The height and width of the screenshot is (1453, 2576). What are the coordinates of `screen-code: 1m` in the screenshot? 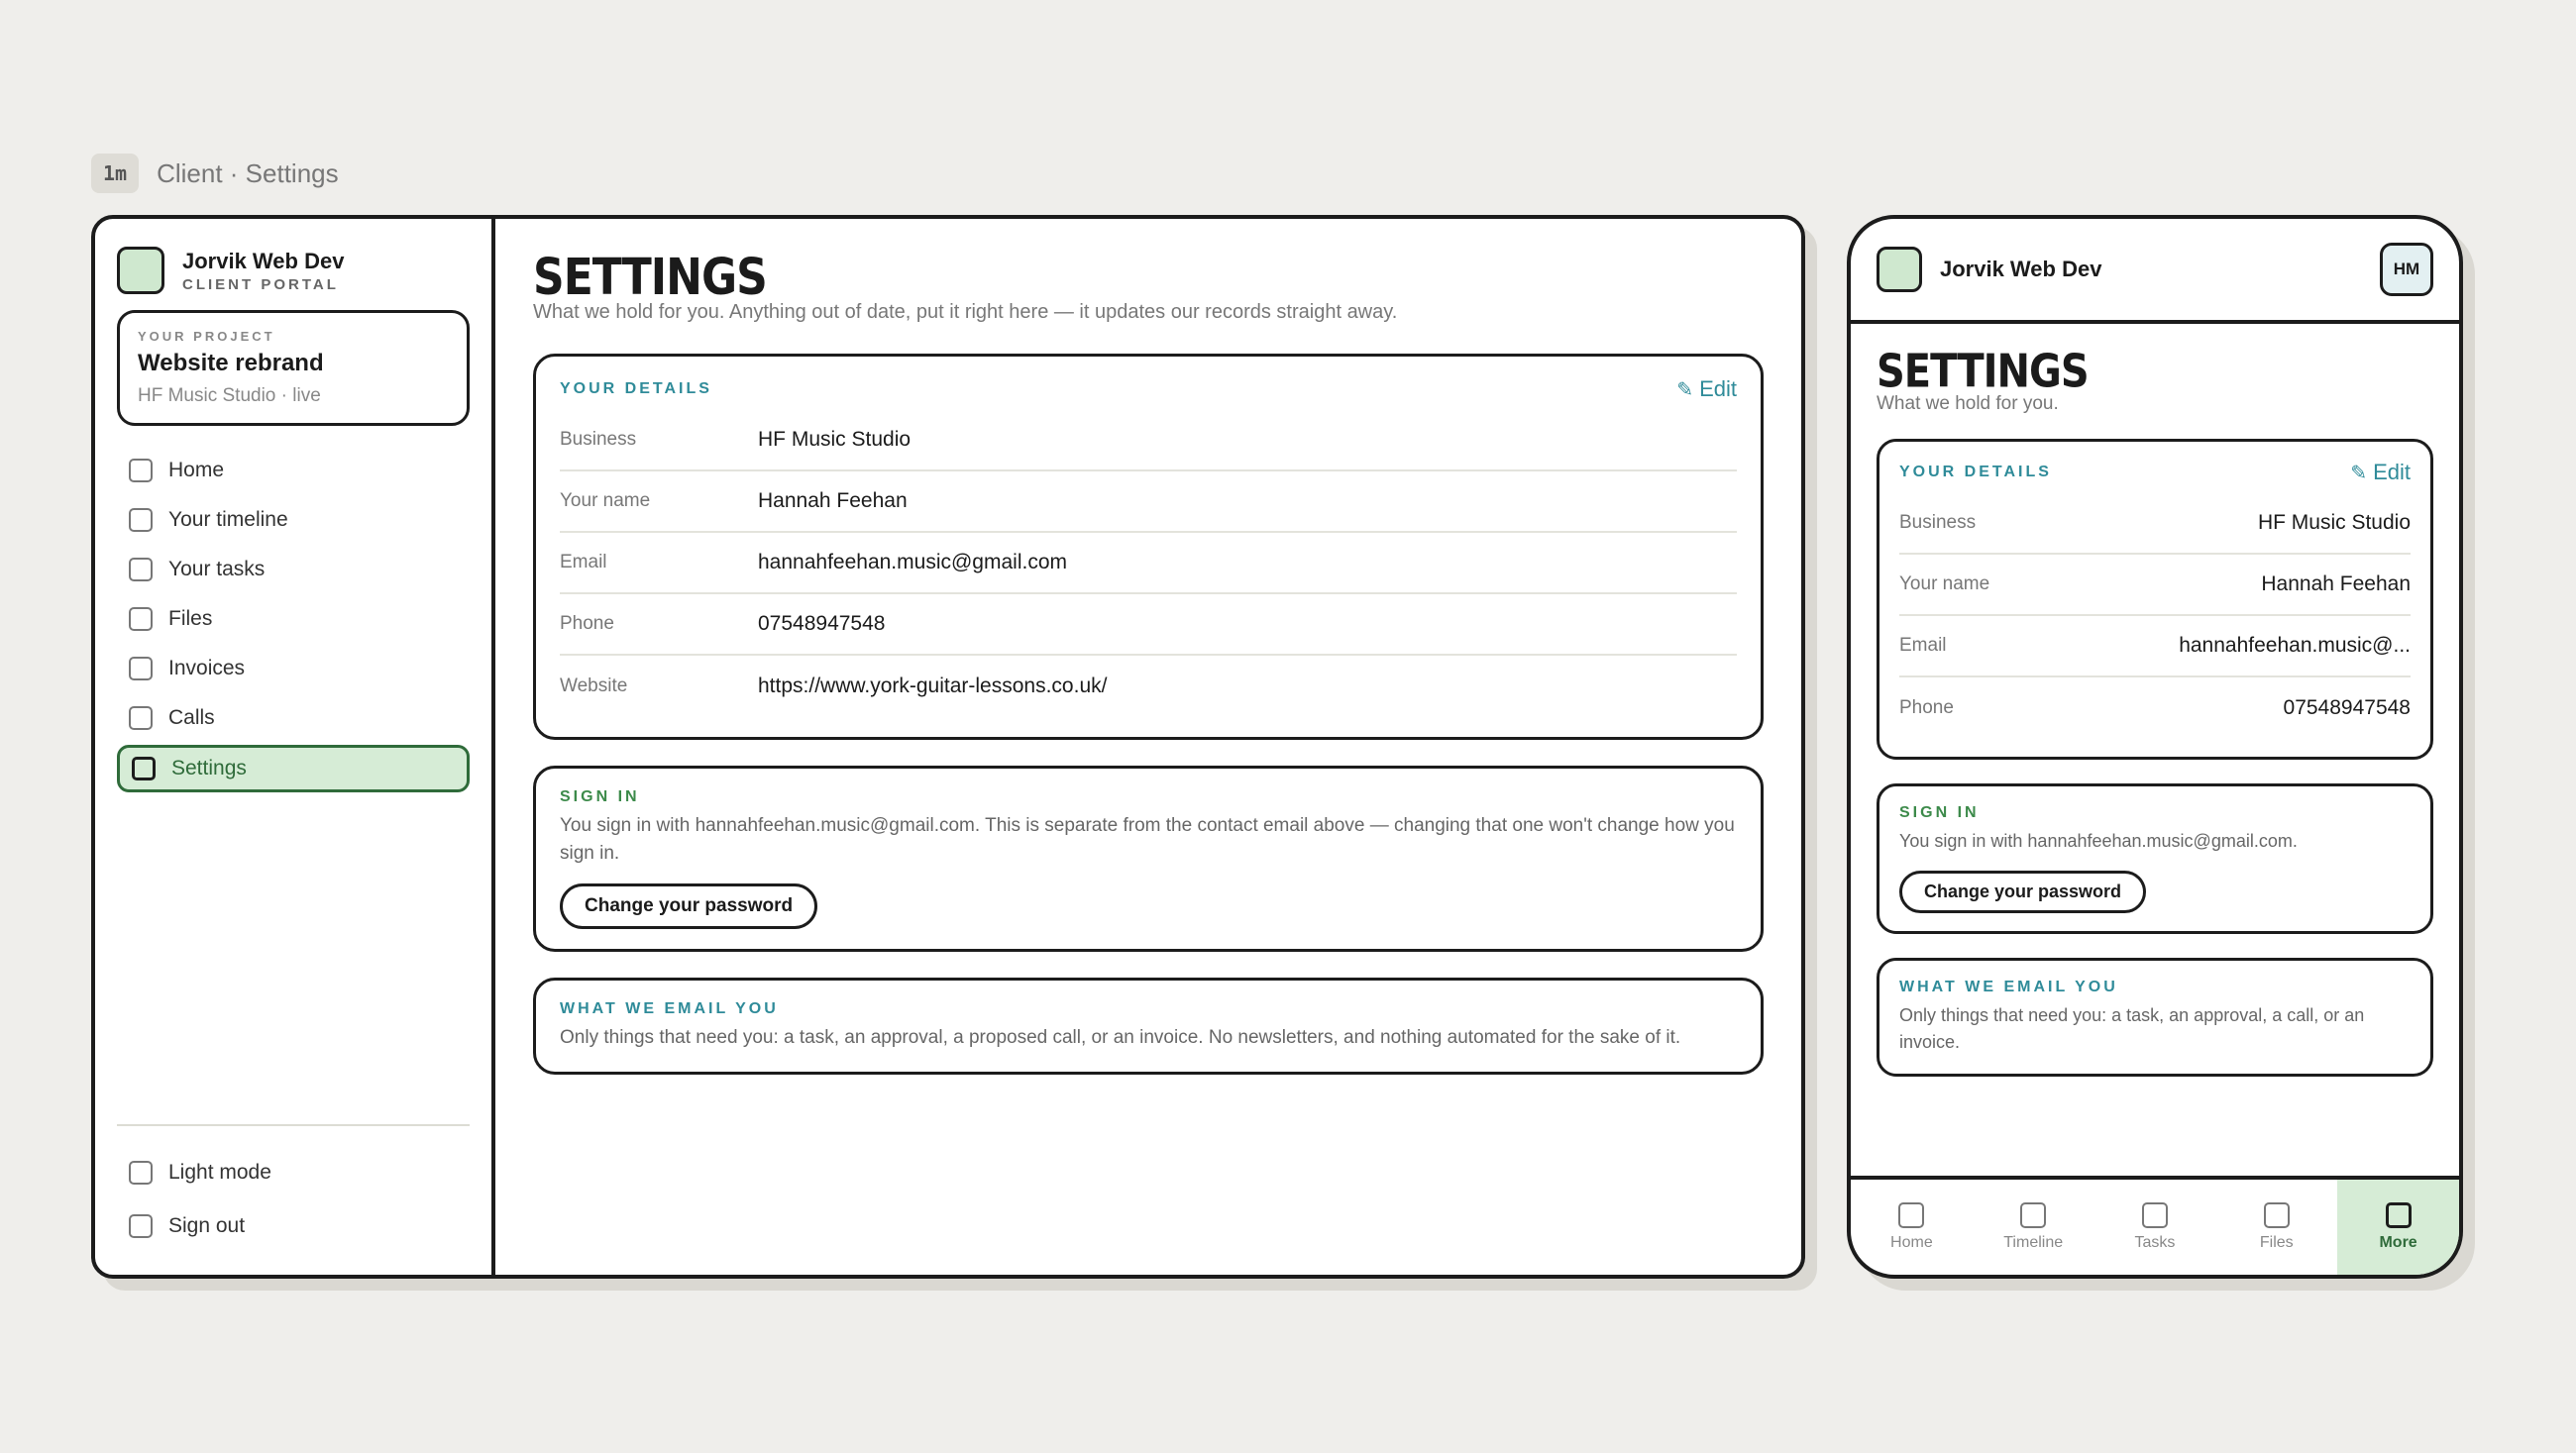 It's located at (115, 173).